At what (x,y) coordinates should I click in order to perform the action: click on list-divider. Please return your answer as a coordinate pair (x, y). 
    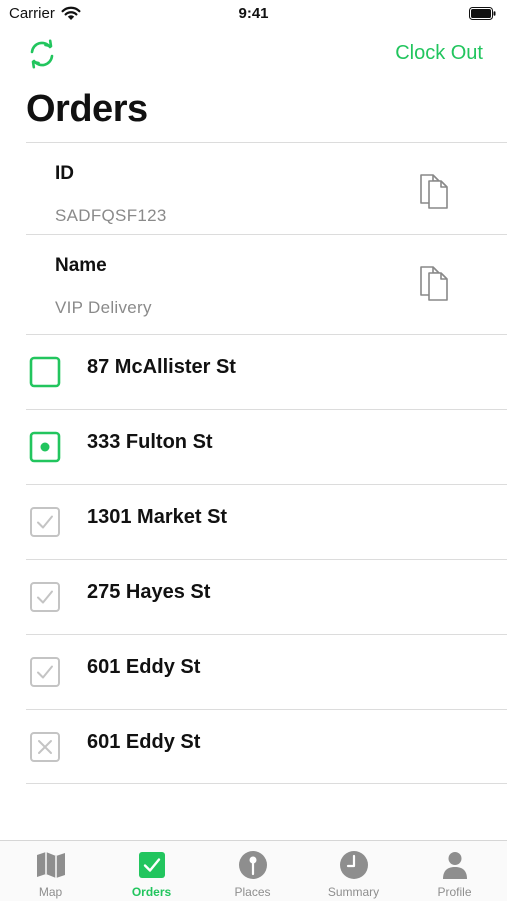
    Looking at the image, I should click on (266, 783).